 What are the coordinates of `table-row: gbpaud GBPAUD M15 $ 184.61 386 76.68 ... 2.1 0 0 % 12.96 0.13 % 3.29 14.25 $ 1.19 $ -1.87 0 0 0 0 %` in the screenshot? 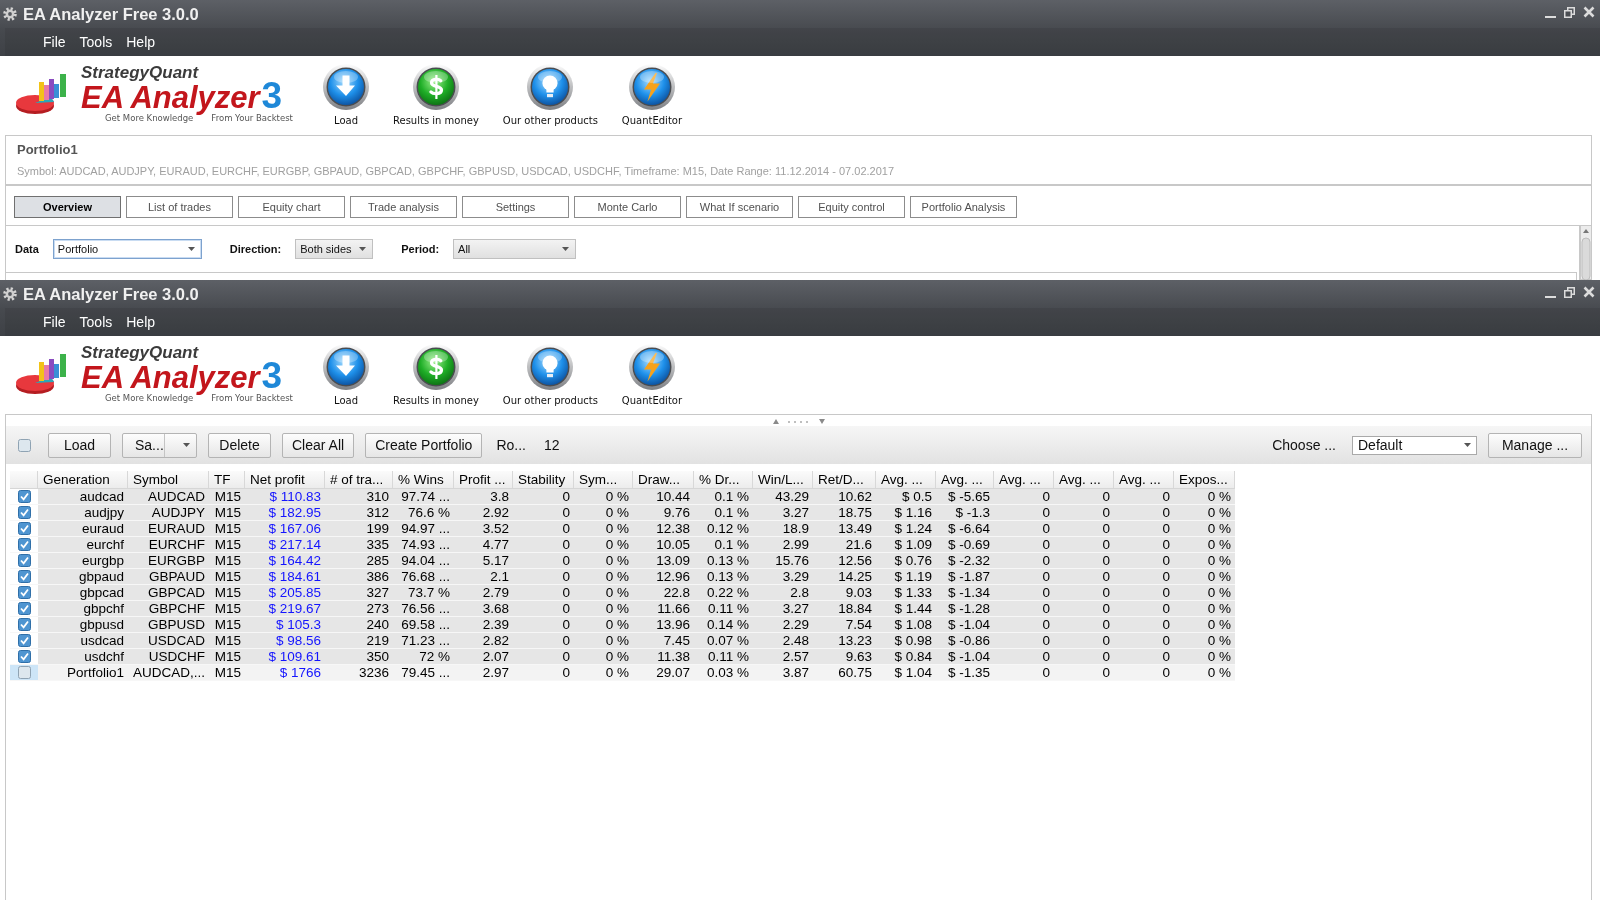 It's located at (622, 577).